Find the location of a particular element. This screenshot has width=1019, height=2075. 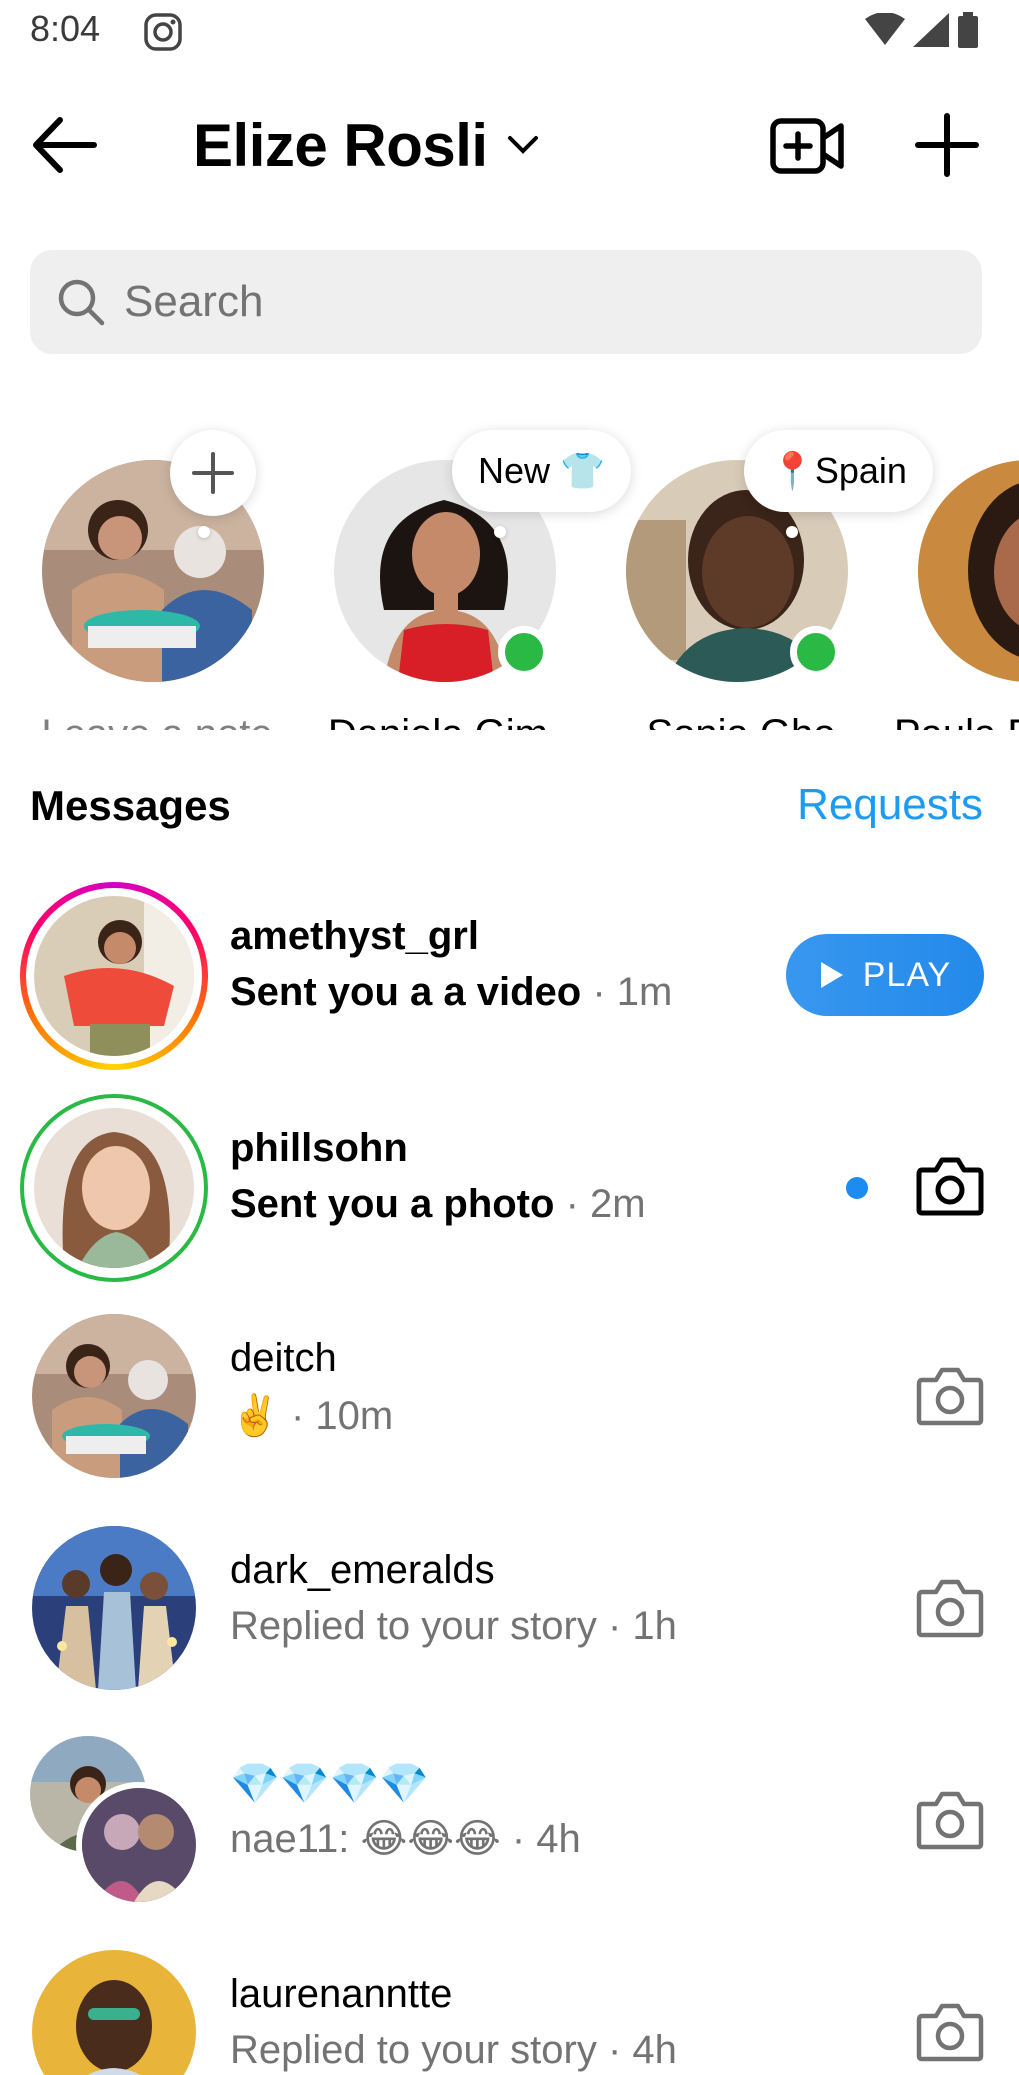

messages-heading: Messages is located at coordinates (130, 805).